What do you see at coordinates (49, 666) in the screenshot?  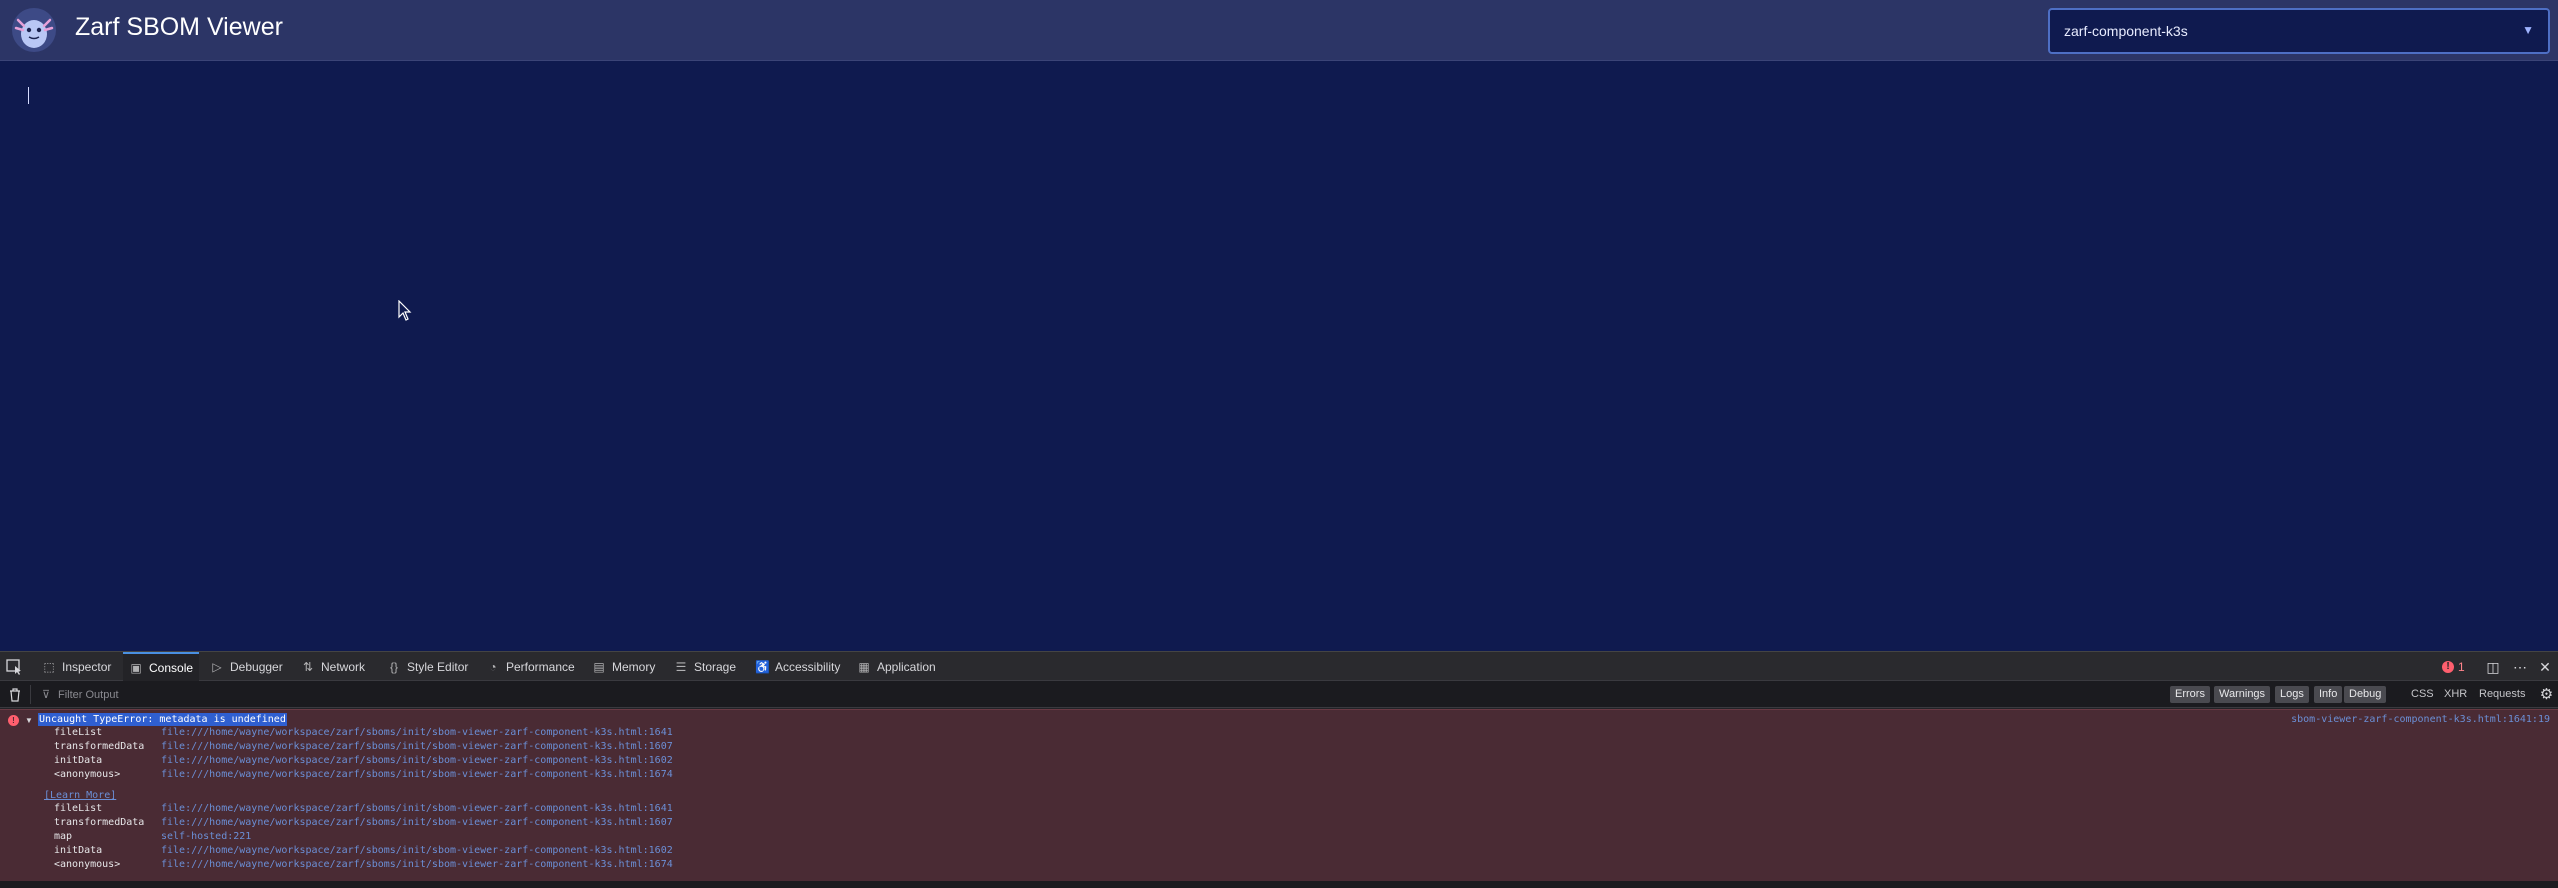 I see `inspector-icon: ⬚` at bounding box center [49, 666].